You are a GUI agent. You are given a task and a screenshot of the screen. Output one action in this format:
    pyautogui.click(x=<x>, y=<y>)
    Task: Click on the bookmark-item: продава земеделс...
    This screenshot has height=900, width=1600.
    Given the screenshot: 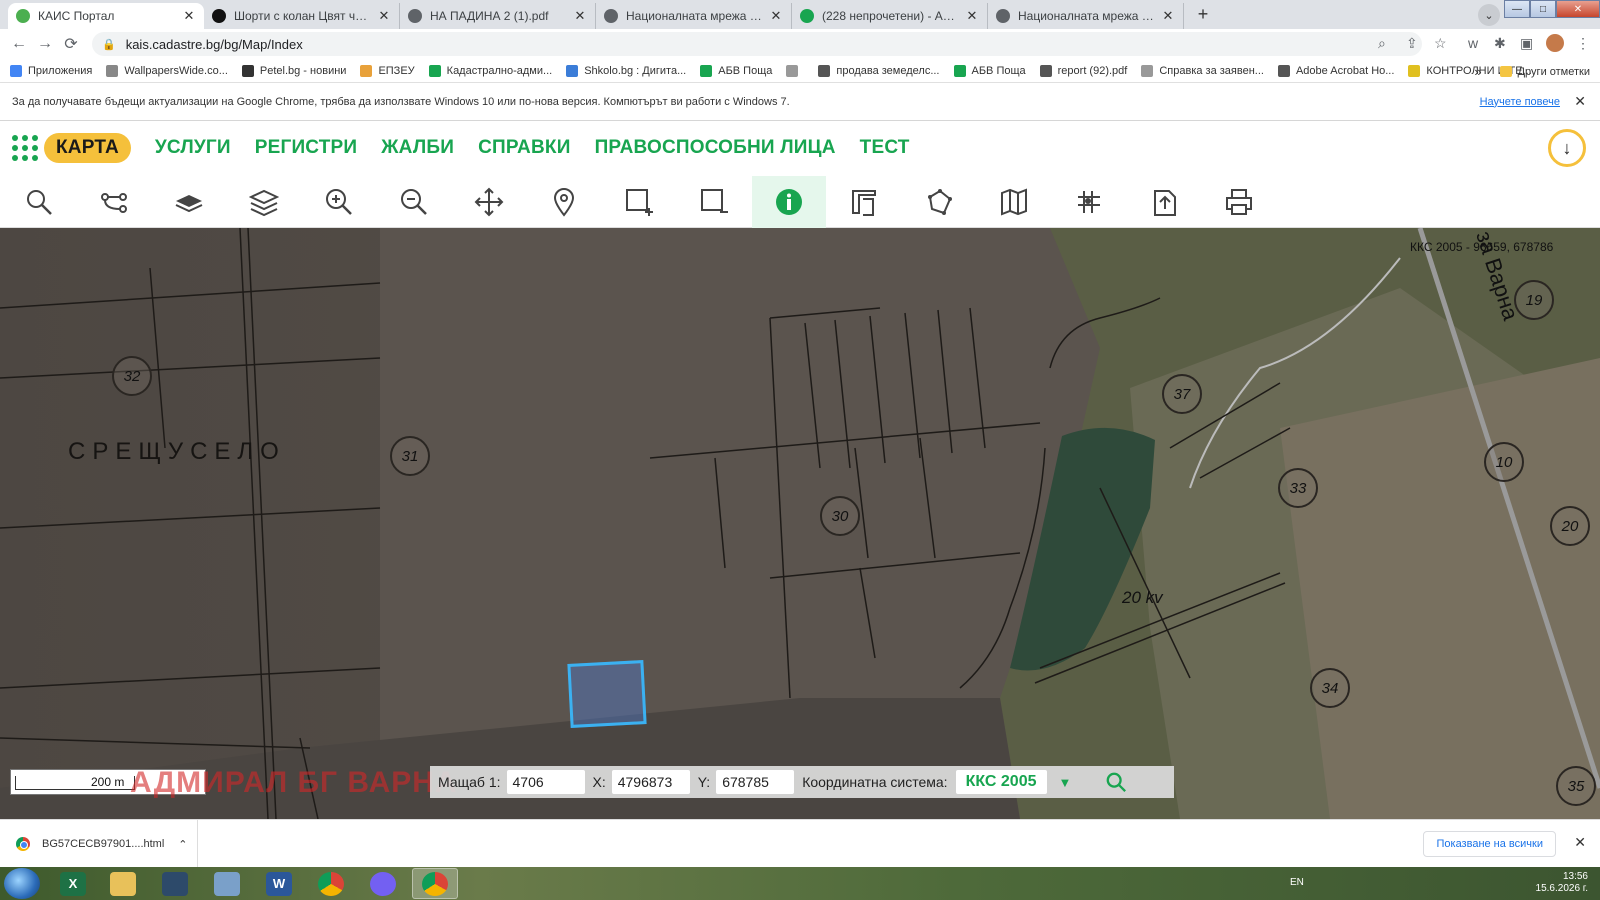 What is the action you would take?
    pyautogui.click(x=879, y=70)
    